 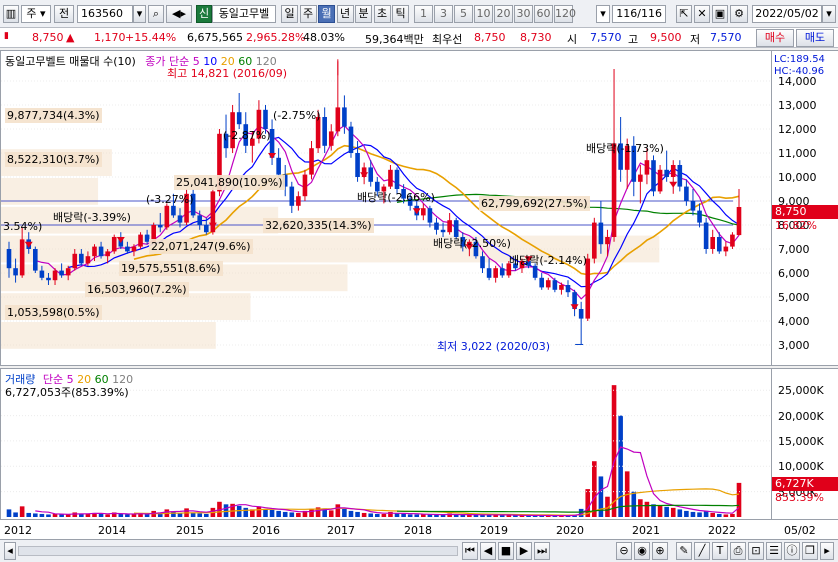 I want to click on sell-button: 매도, so click(x=815, y=38).